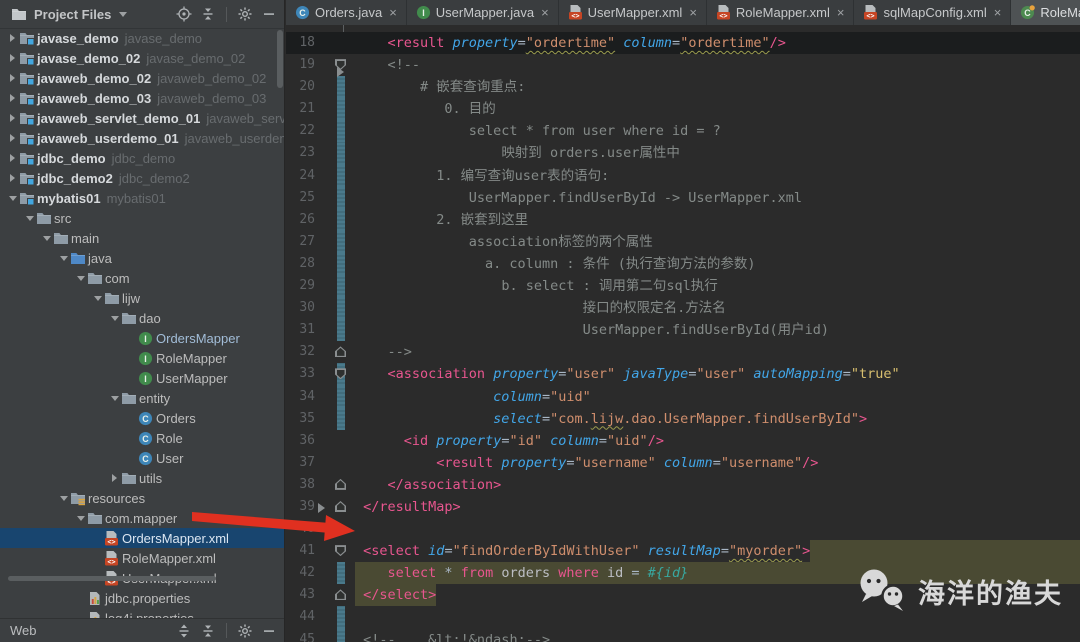 The width and height of the screenshot is (1080, 642). What do you see at coordinates (536, 286) in the screenshot?
I see `code-text: b. select : 调用第二句sql执行` at bounding box center [536, 286].